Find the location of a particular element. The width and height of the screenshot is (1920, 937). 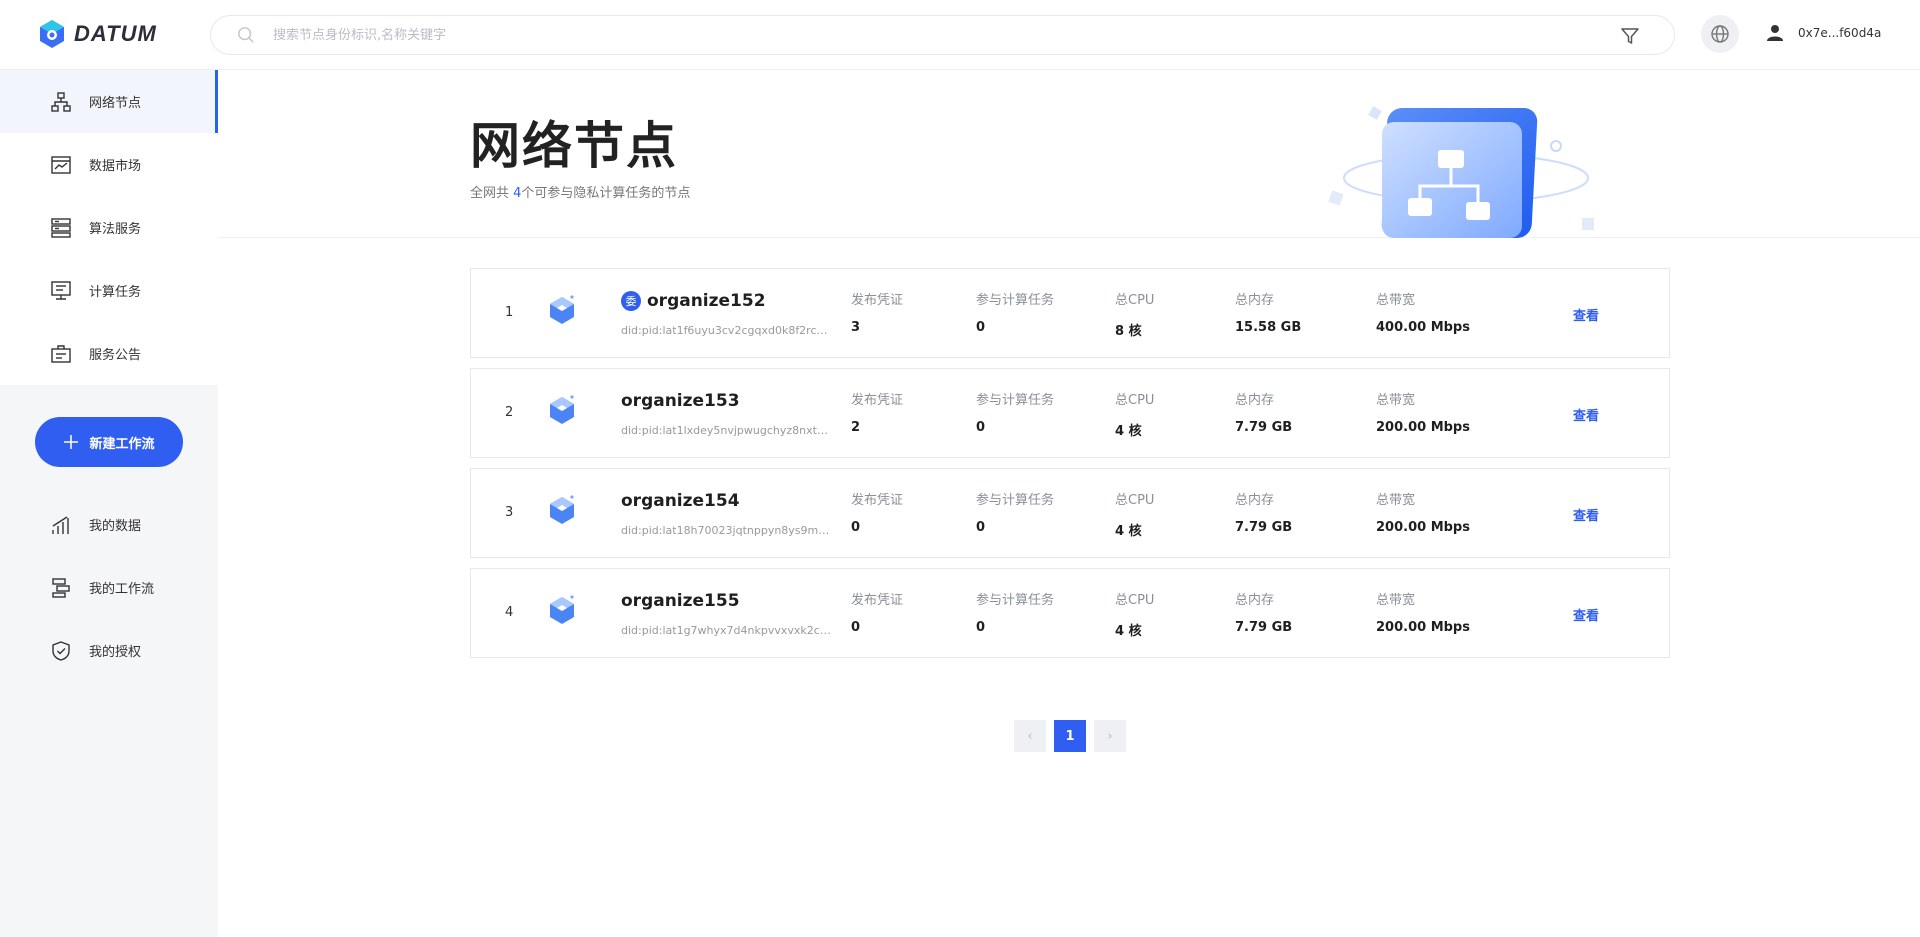

row-index: 3 is located at coordinates (509, 512).